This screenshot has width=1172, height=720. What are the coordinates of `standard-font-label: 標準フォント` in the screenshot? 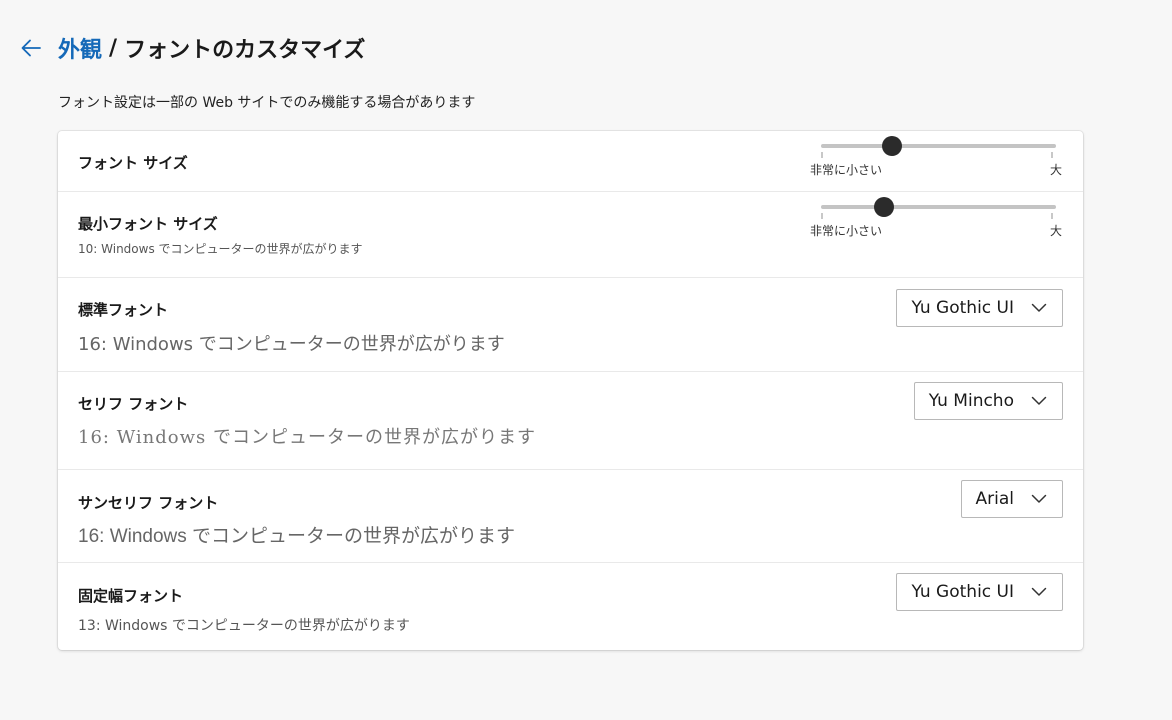 It's located at (123, 310).